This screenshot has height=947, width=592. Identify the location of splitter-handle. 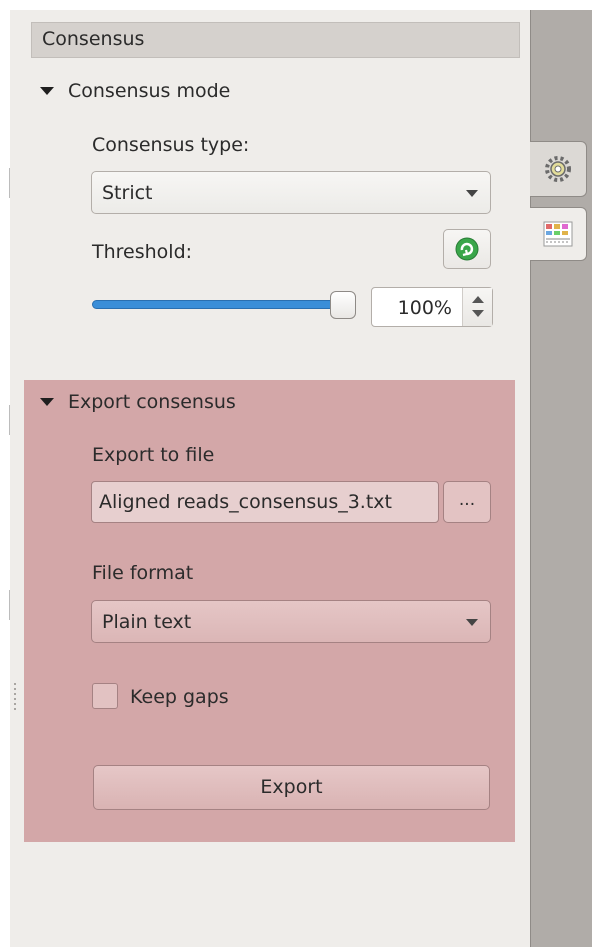
(15, 698).